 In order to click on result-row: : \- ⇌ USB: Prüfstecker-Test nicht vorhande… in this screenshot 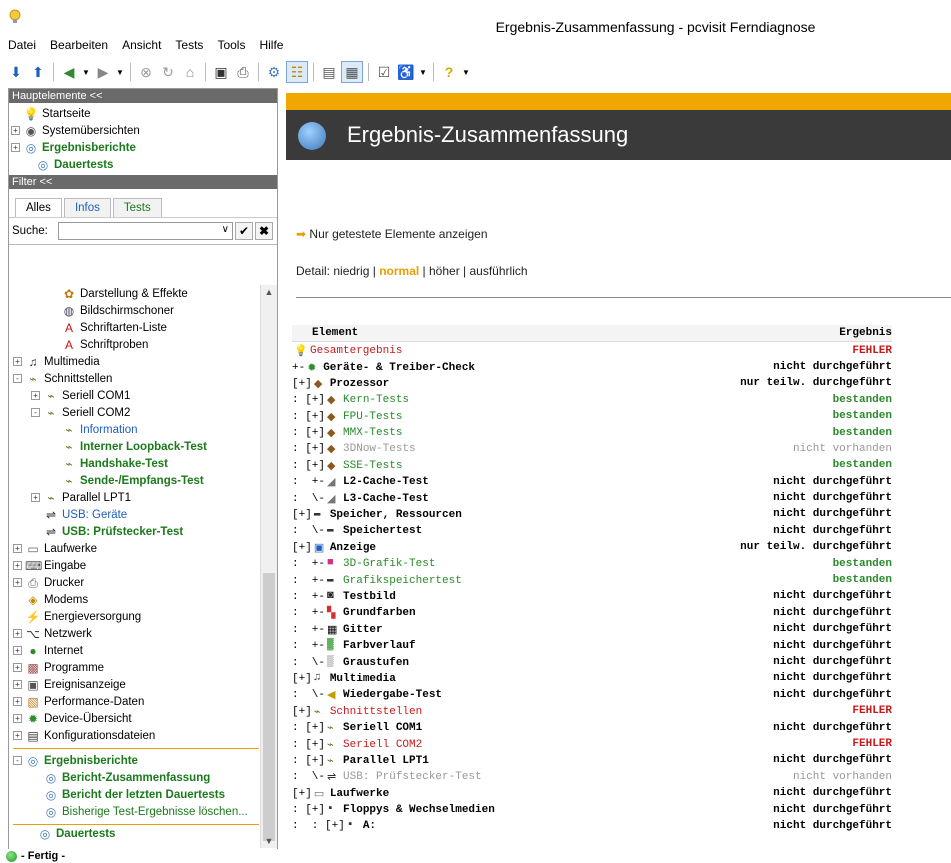, I will do `click(592, 777)`.